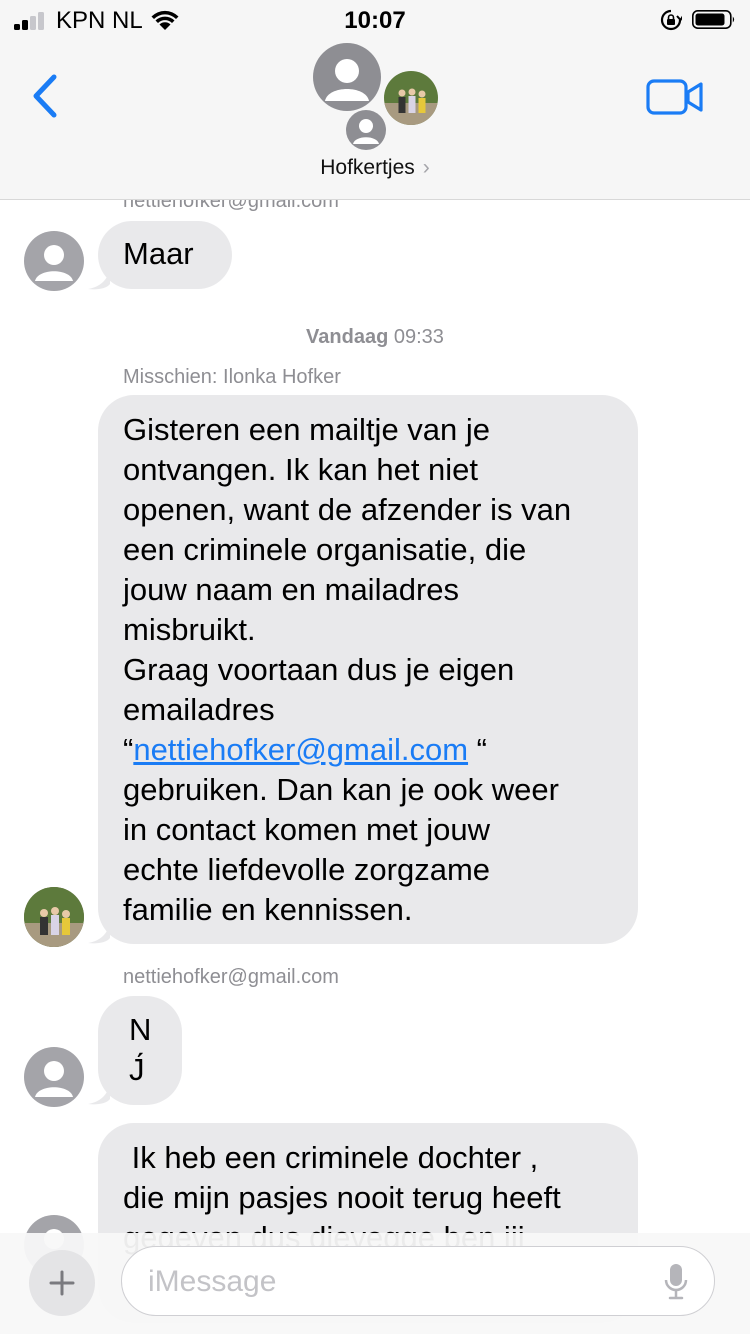  Describe the element at coordinates (232, 377) in the screenshot. I see `sender-label: Misschien: Ilonka Hofker` at that location.